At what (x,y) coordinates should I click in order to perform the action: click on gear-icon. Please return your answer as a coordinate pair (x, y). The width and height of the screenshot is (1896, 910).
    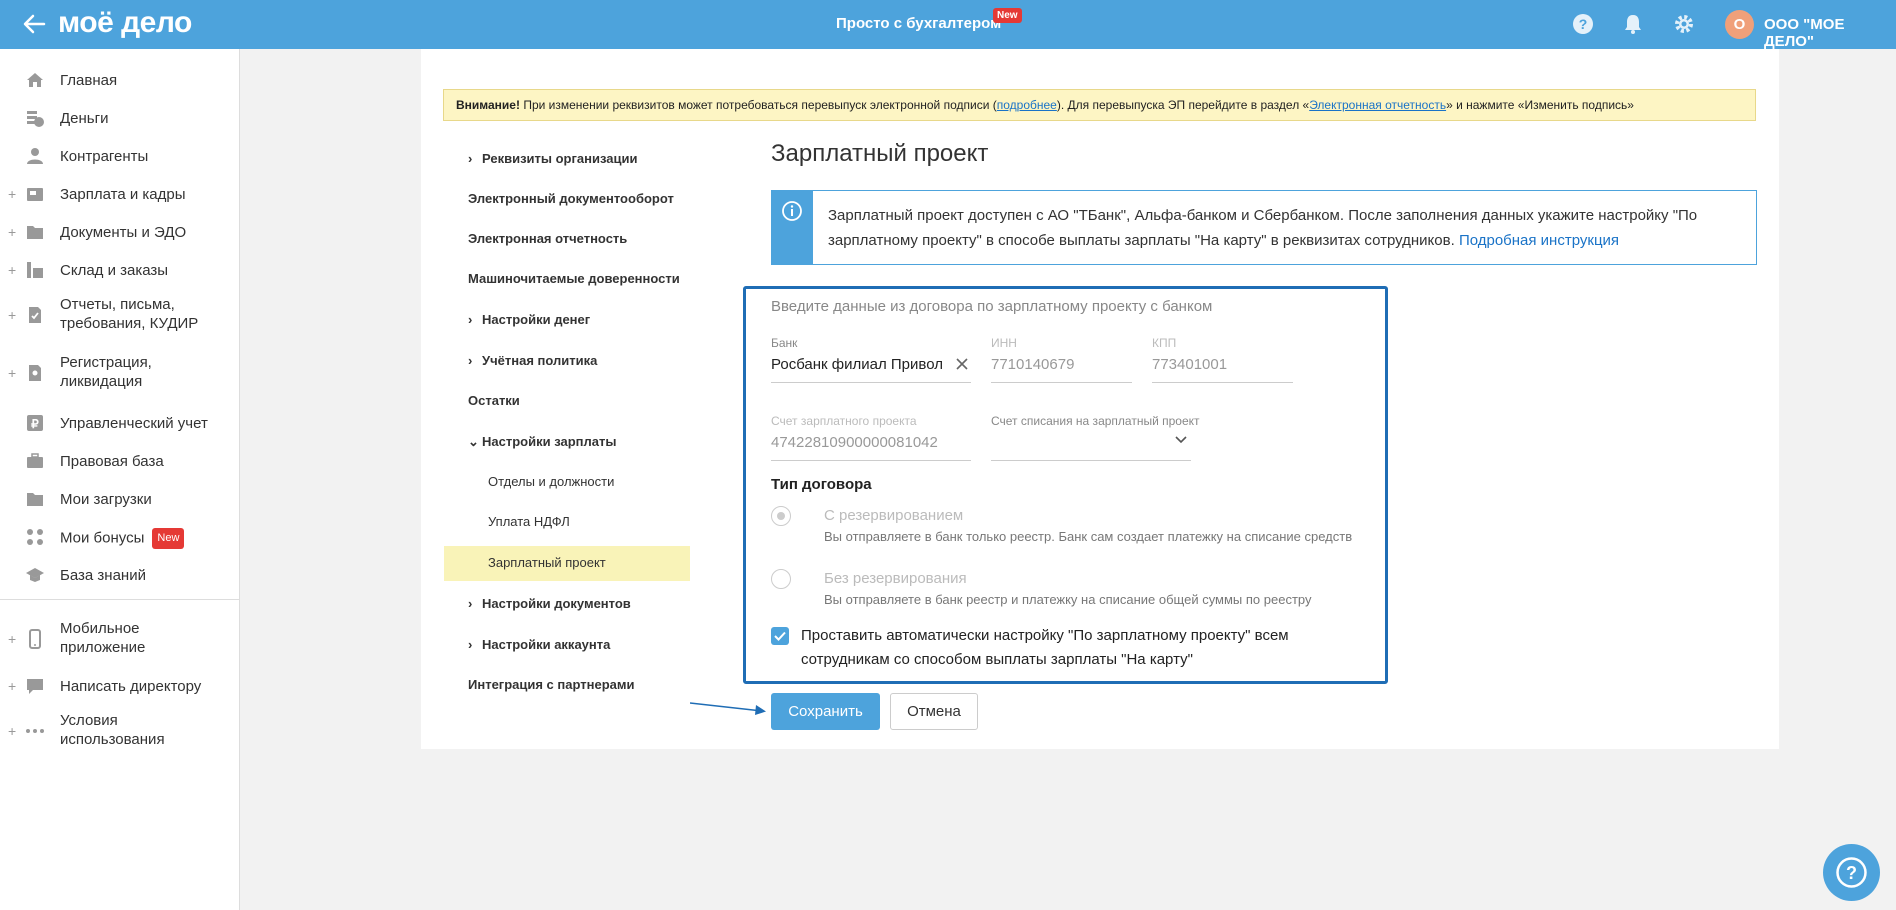
    Looking at the image, I should click on (1684, 24).